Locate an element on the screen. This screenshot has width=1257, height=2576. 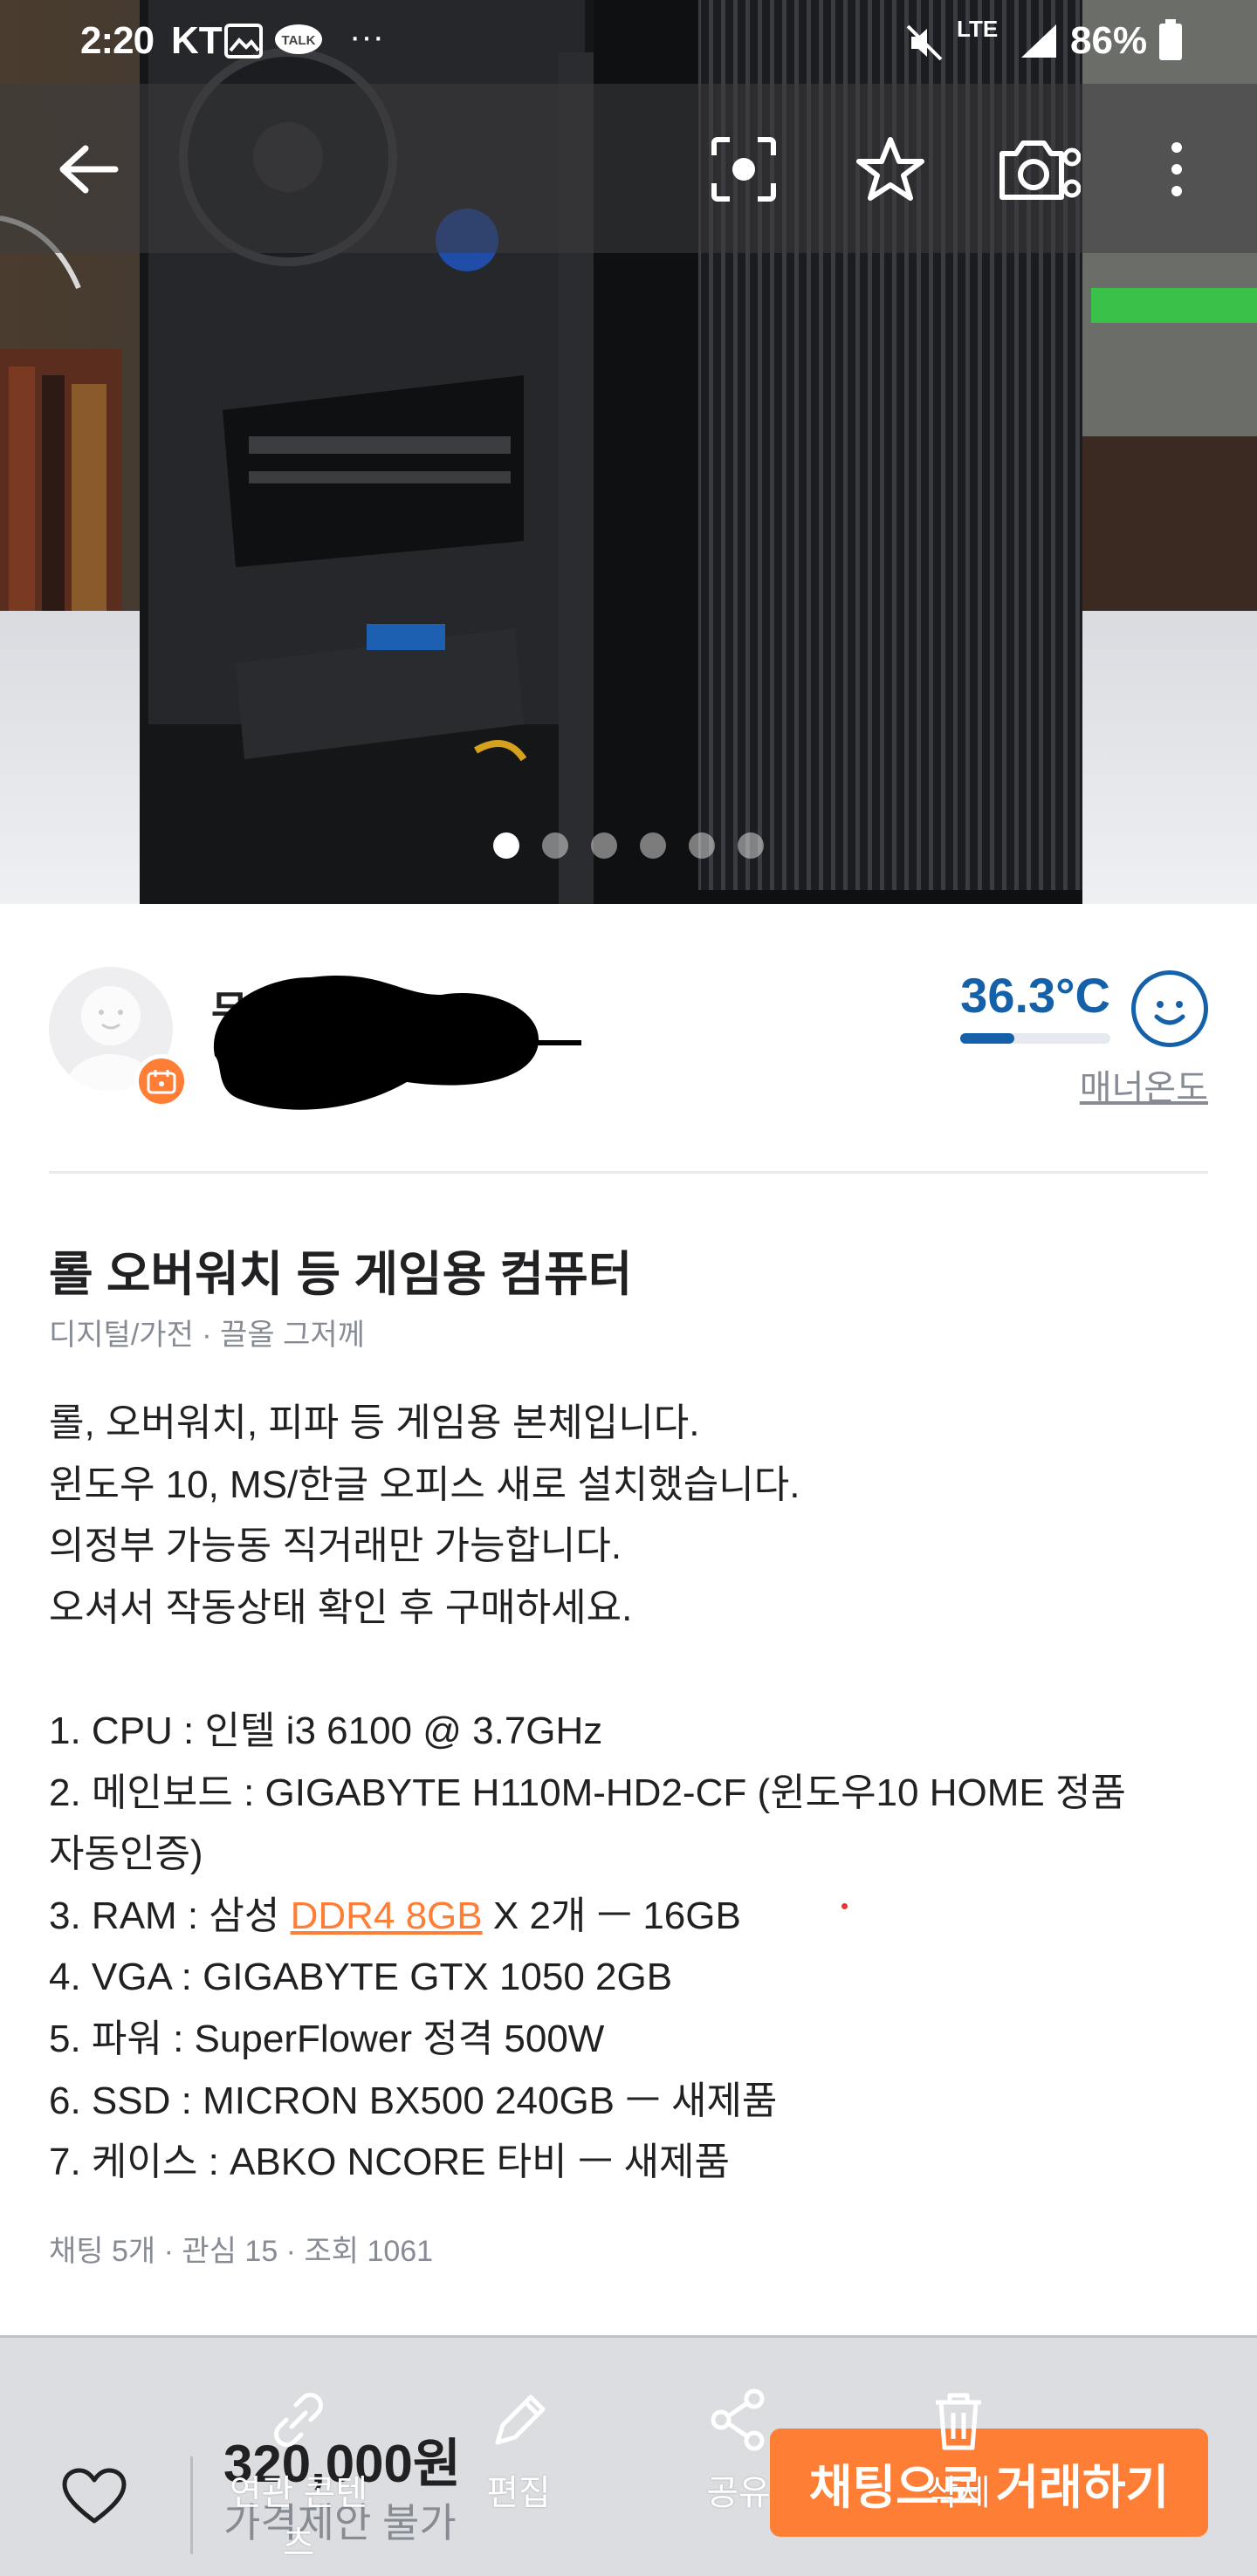
status-carrier: KT is located at coordinates (197, 40).